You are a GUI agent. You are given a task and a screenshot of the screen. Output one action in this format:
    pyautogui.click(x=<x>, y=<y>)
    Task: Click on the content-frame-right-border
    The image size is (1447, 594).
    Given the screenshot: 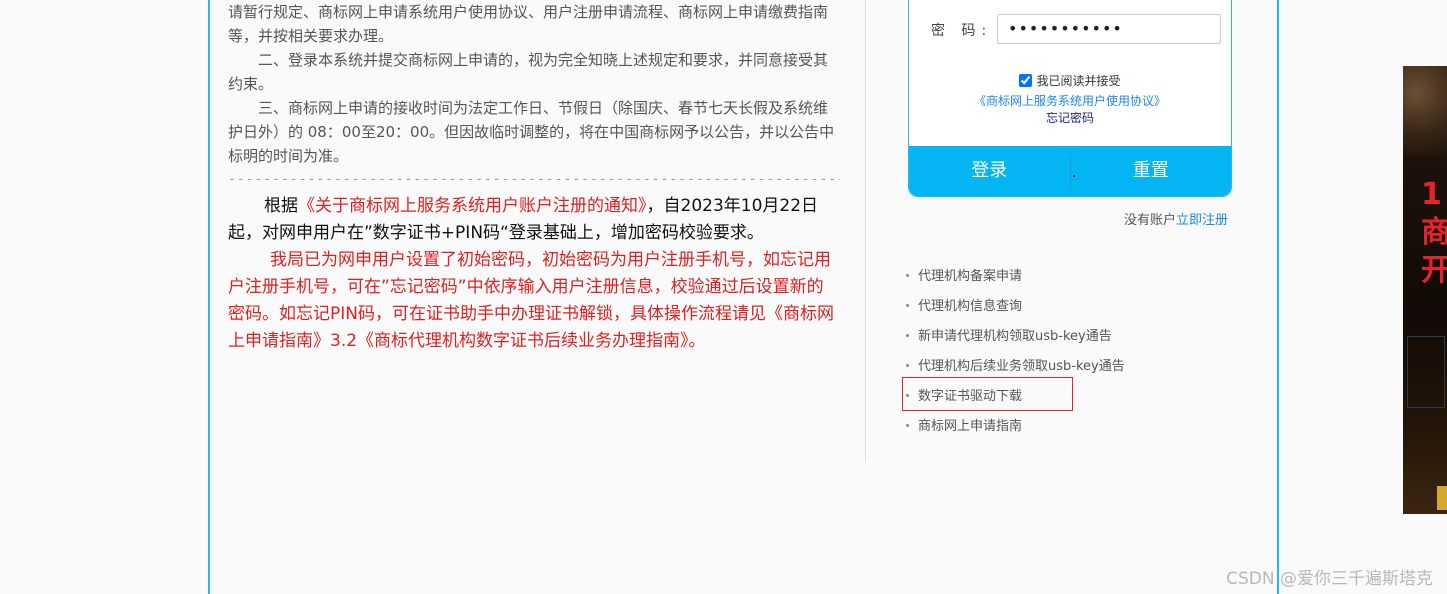 What is the action you would take?
    pyautogui.click(x=1278, y=297)
    